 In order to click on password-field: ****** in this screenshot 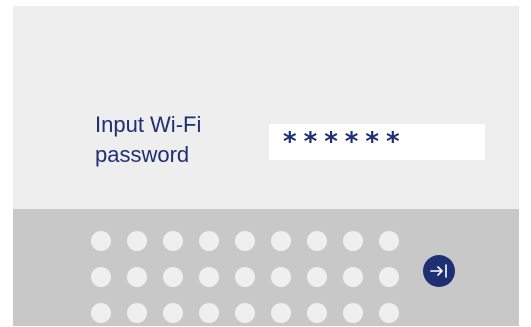, I will do `click(377, 142)`.